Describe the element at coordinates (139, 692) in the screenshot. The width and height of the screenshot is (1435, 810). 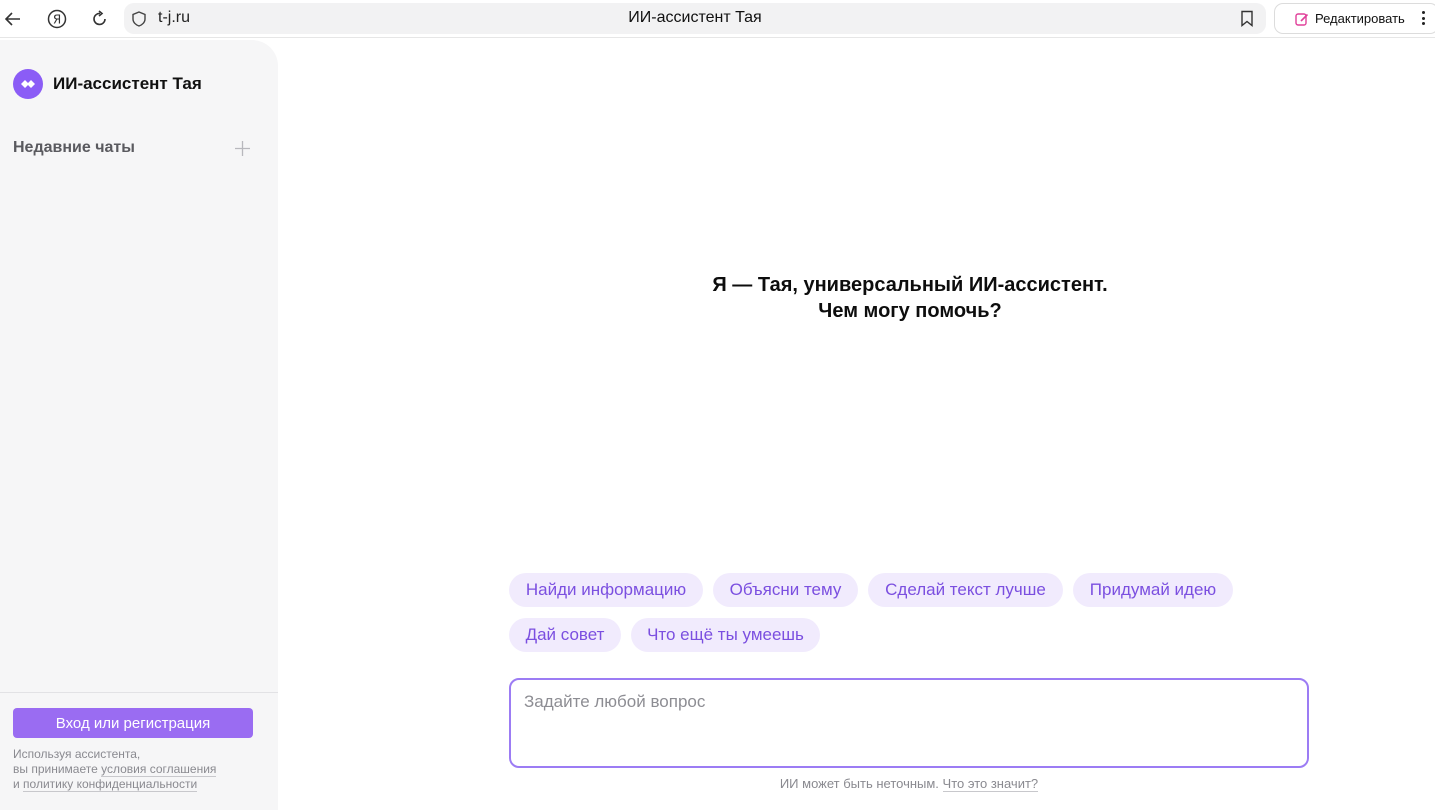
I see `sidebar-divider` at that location.